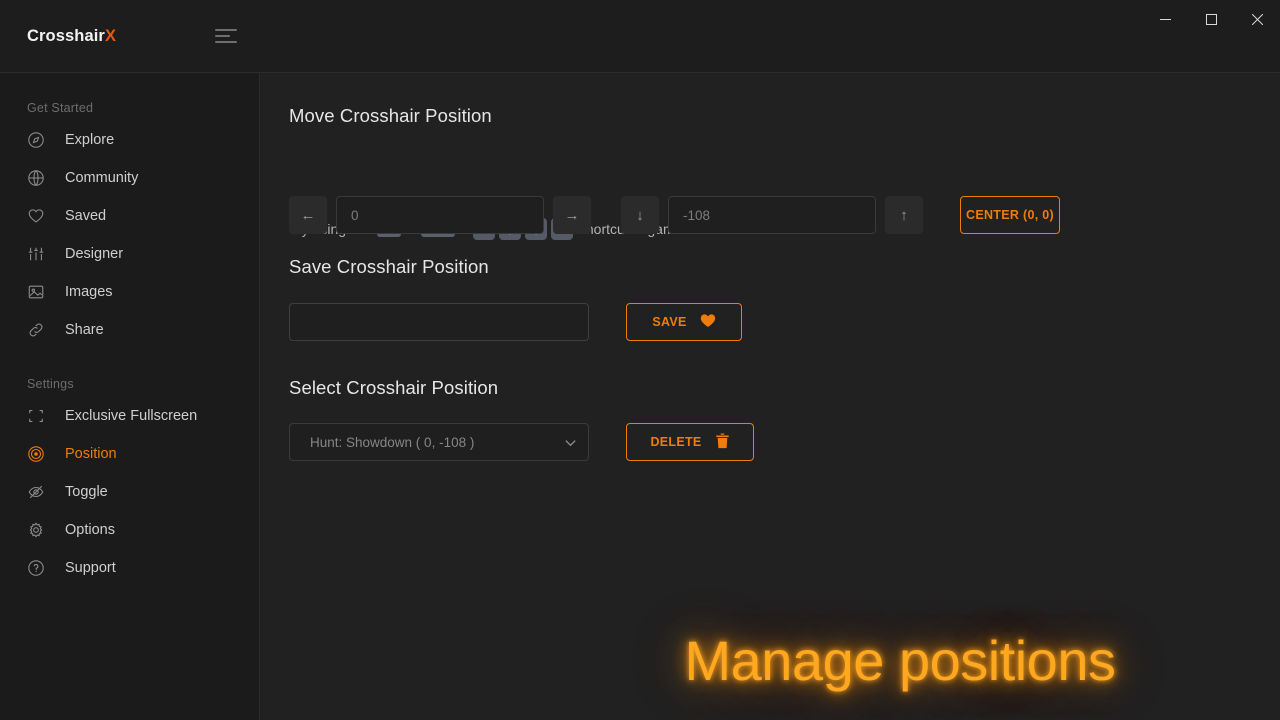  What do you see at coordinates (90, 530) in the screenshot?
I see `sidebar-item-label: Options` at bounding box center [90, 530].